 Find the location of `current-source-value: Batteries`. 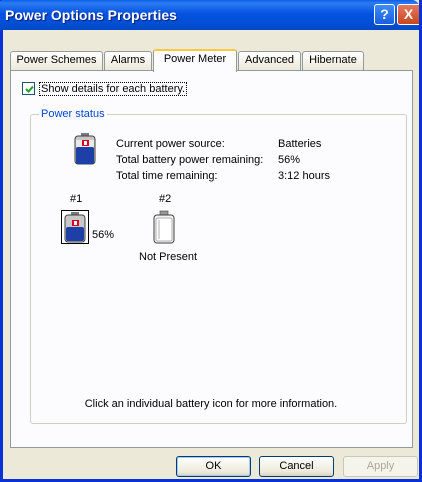

current-source-value: Batteries is located at coordinates (300, 144).